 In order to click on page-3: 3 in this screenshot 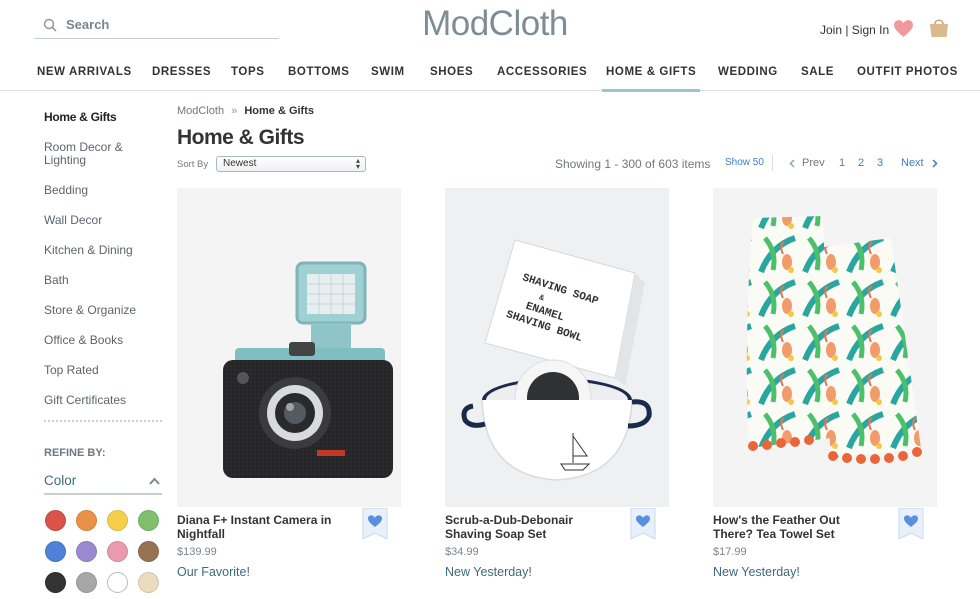, I will do `click(880, 163)`.